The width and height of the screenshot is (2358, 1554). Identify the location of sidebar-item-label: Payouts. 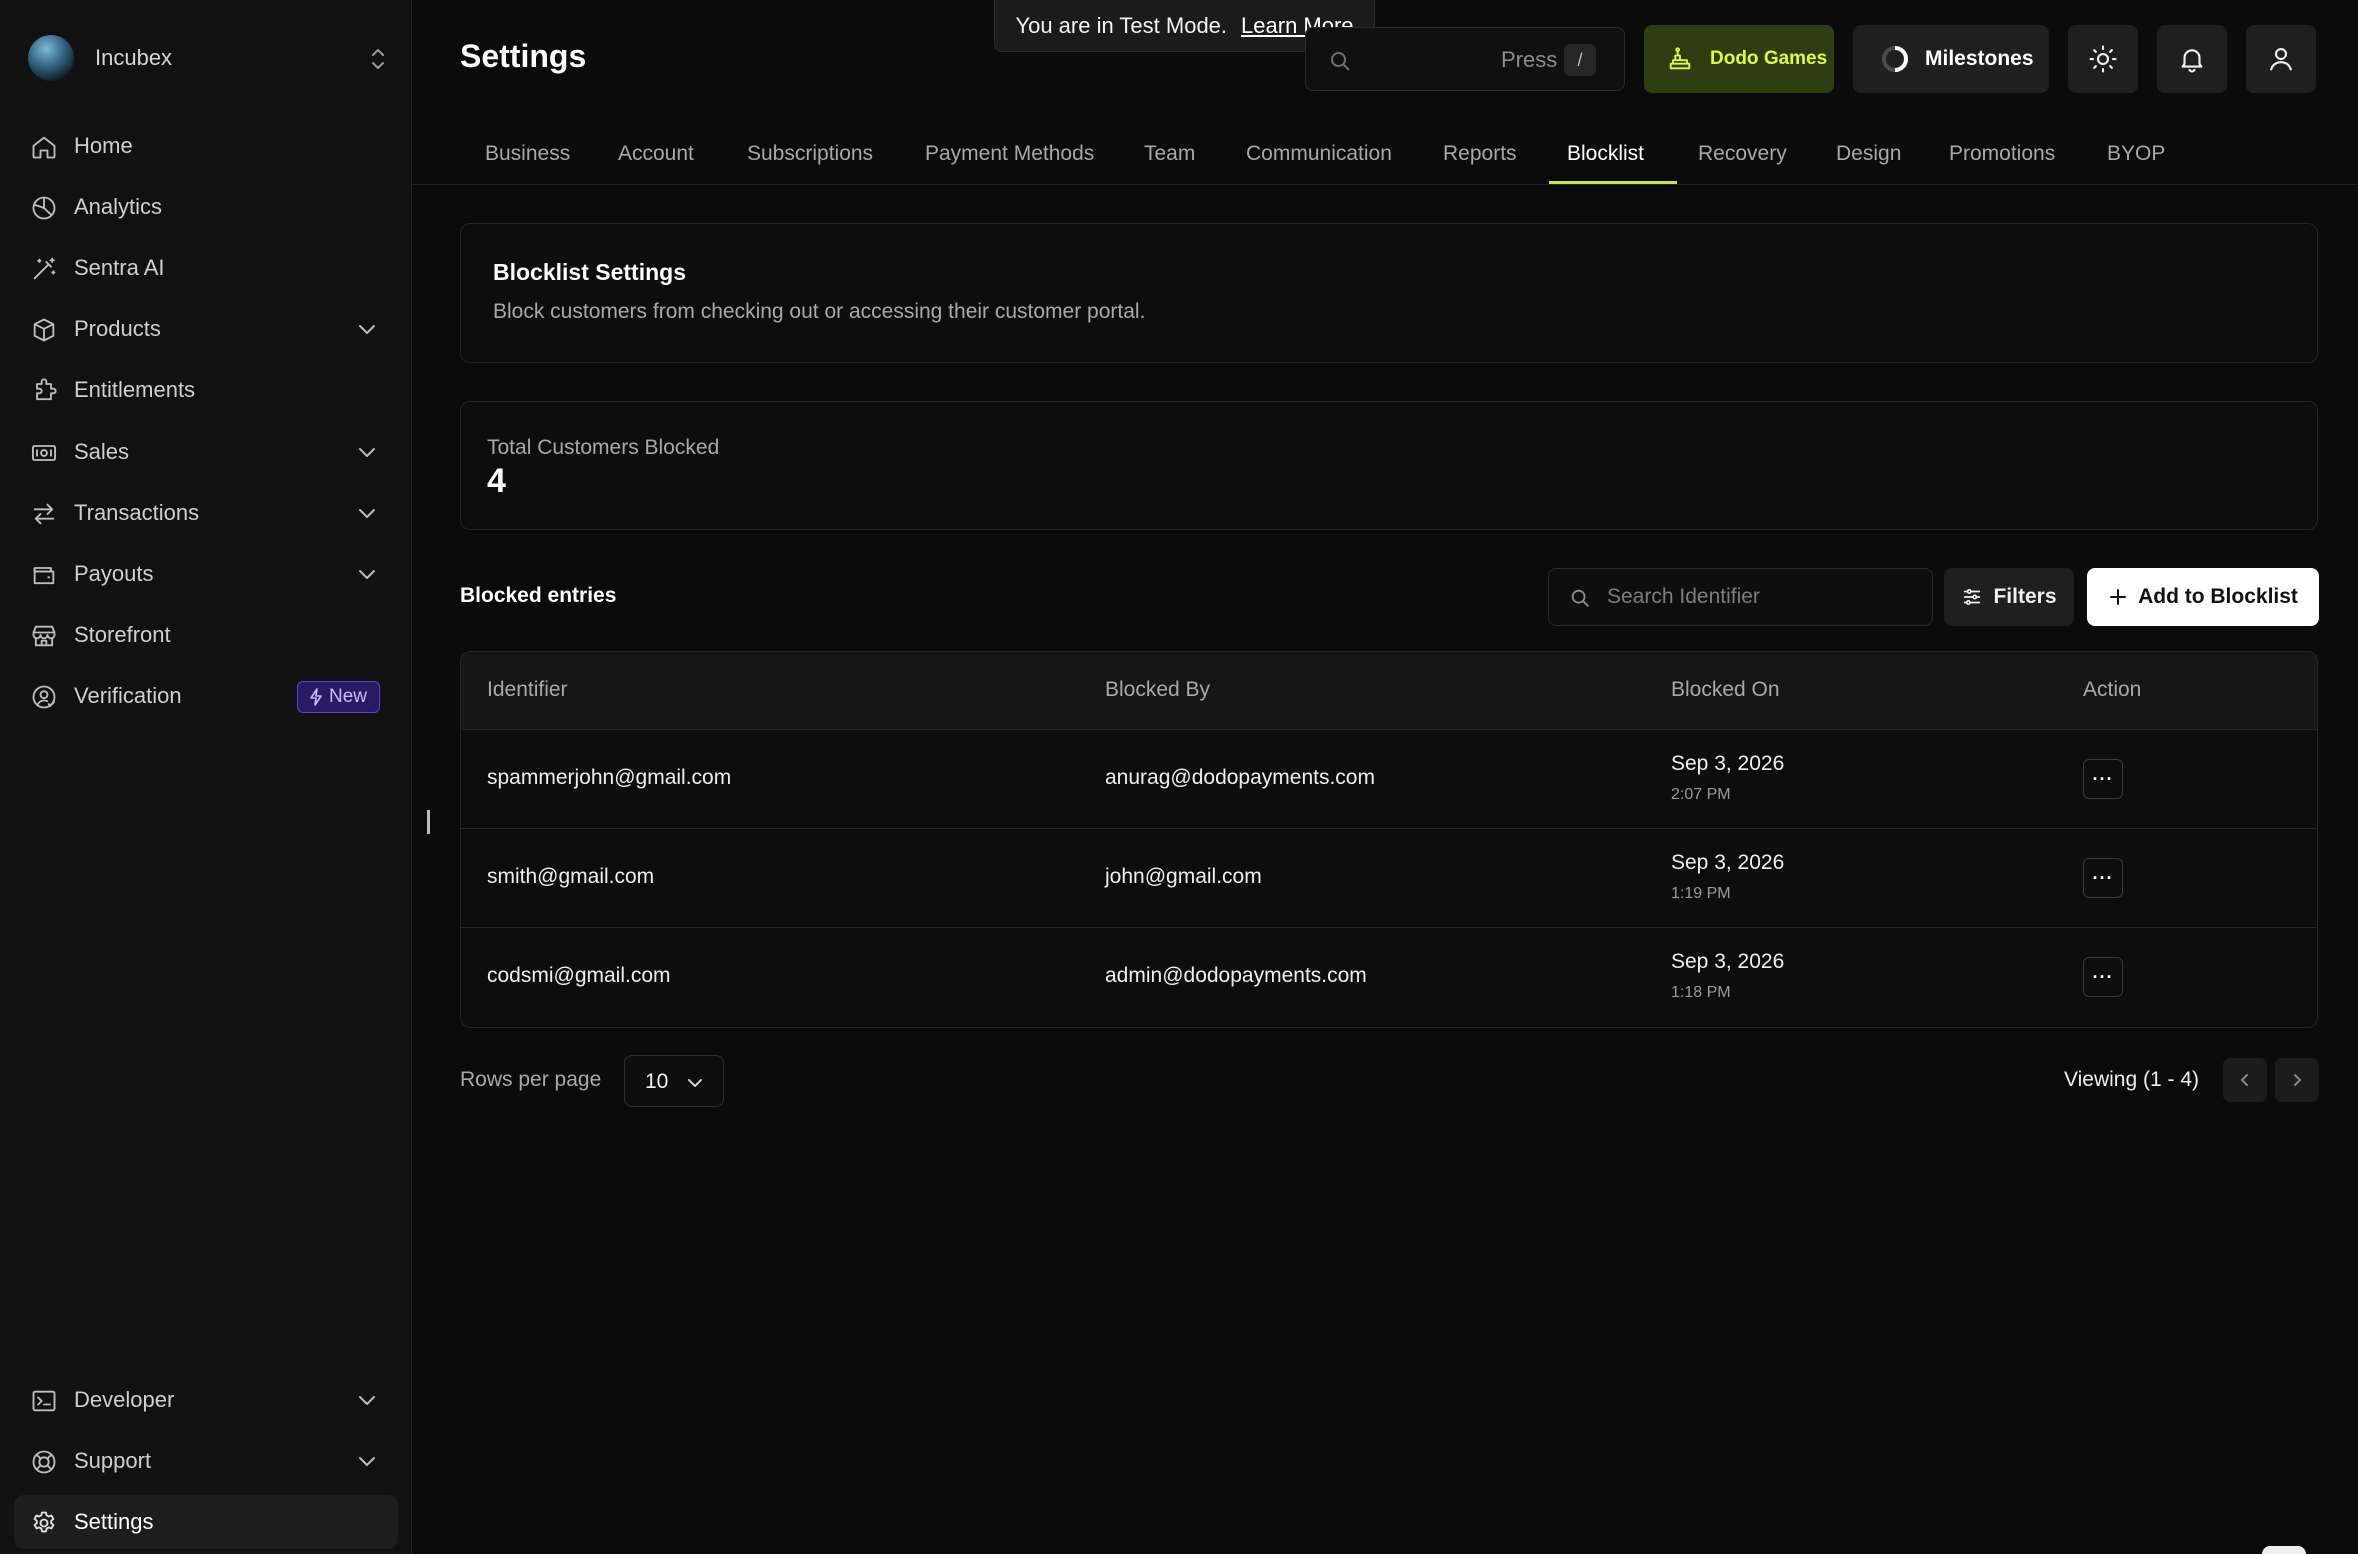
(114, 573).